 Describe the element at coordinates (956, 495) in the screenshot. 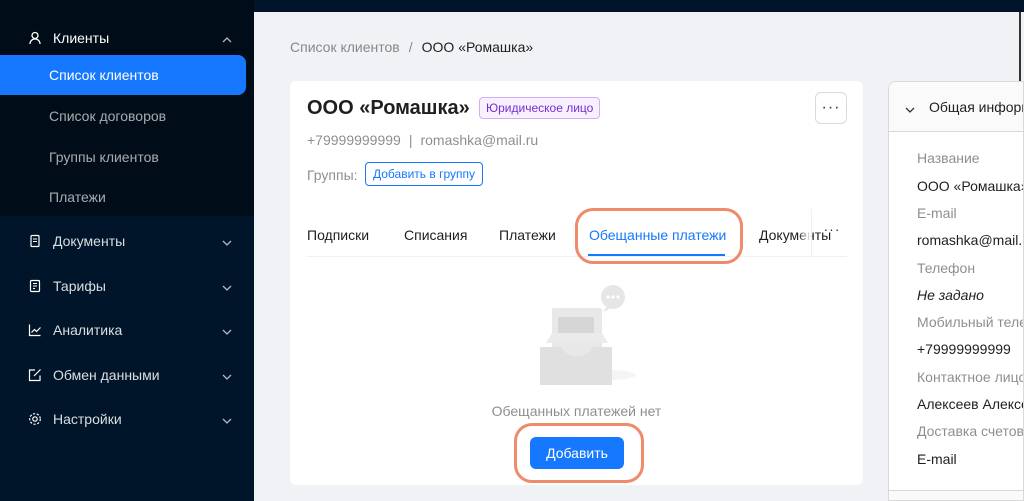

I see `next-section-header` at that location.